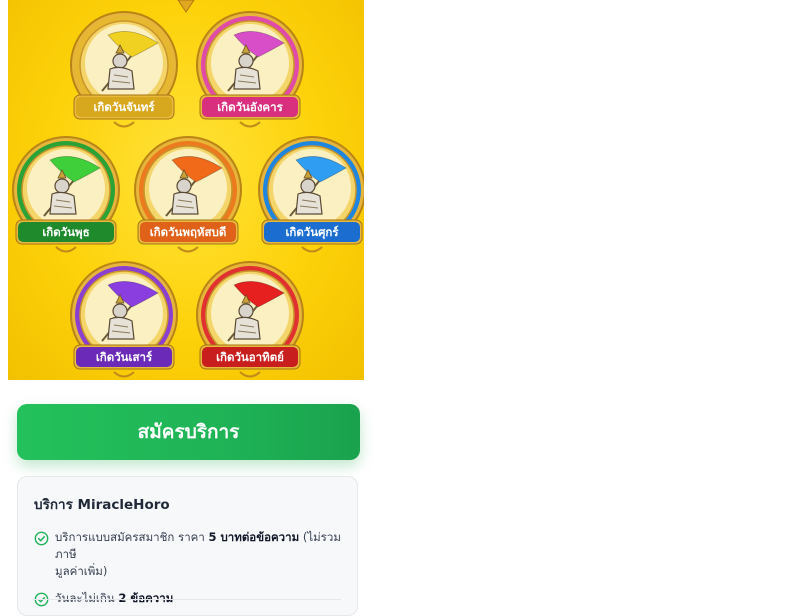 Image resolution: width=800 pixels, height=616 pixels. Describe the element at coordinates (124, 69) in the screenshot. I see `day-medallion: เกิดวันจันทร์` at that location.